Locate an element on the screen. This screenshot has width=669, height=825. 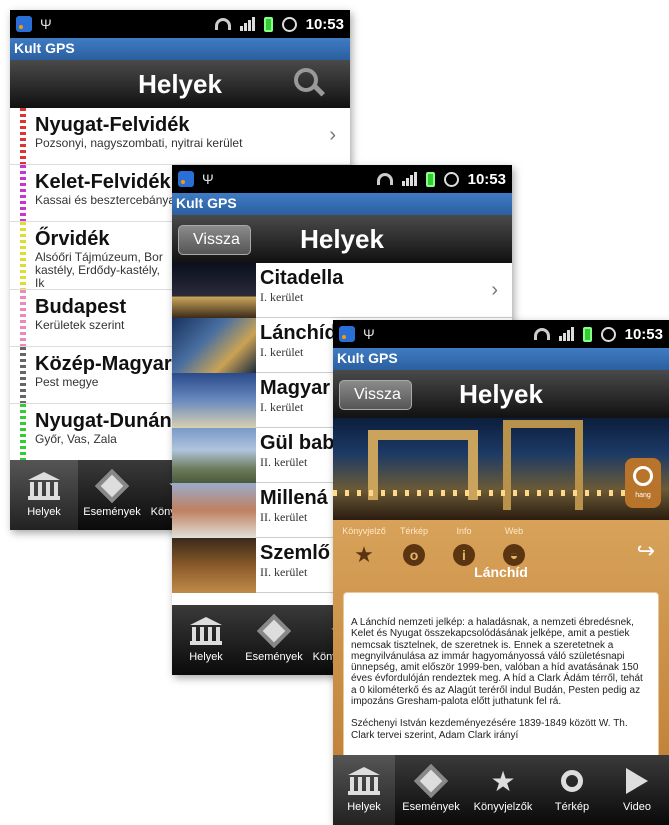
tab-bookmarks: ★ Könyvjelzők is located at coordinates (503, 790).